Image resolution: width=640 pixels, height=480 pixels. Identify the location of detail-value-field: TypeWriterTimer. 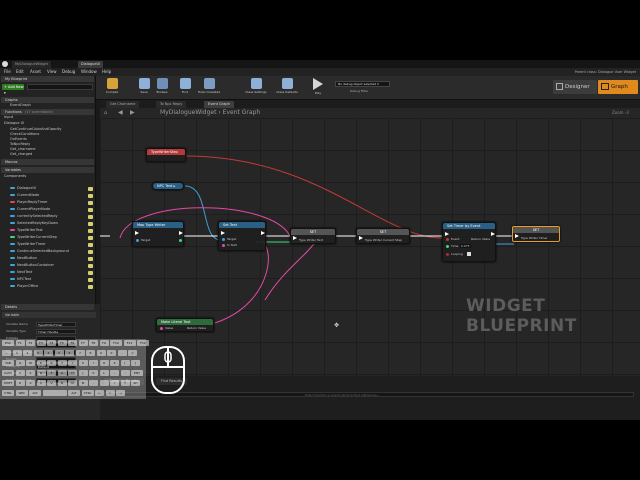
(56, 324).